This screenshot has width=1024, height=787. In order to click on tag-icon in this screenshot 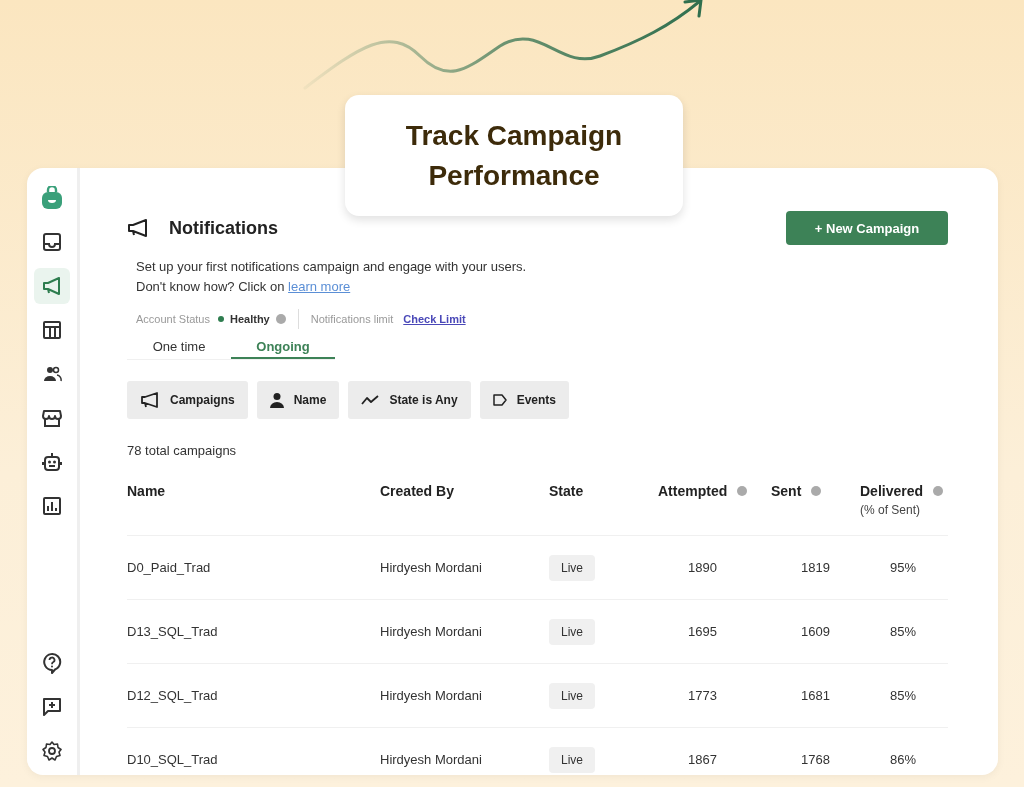, I will do `click(499, 400)`.